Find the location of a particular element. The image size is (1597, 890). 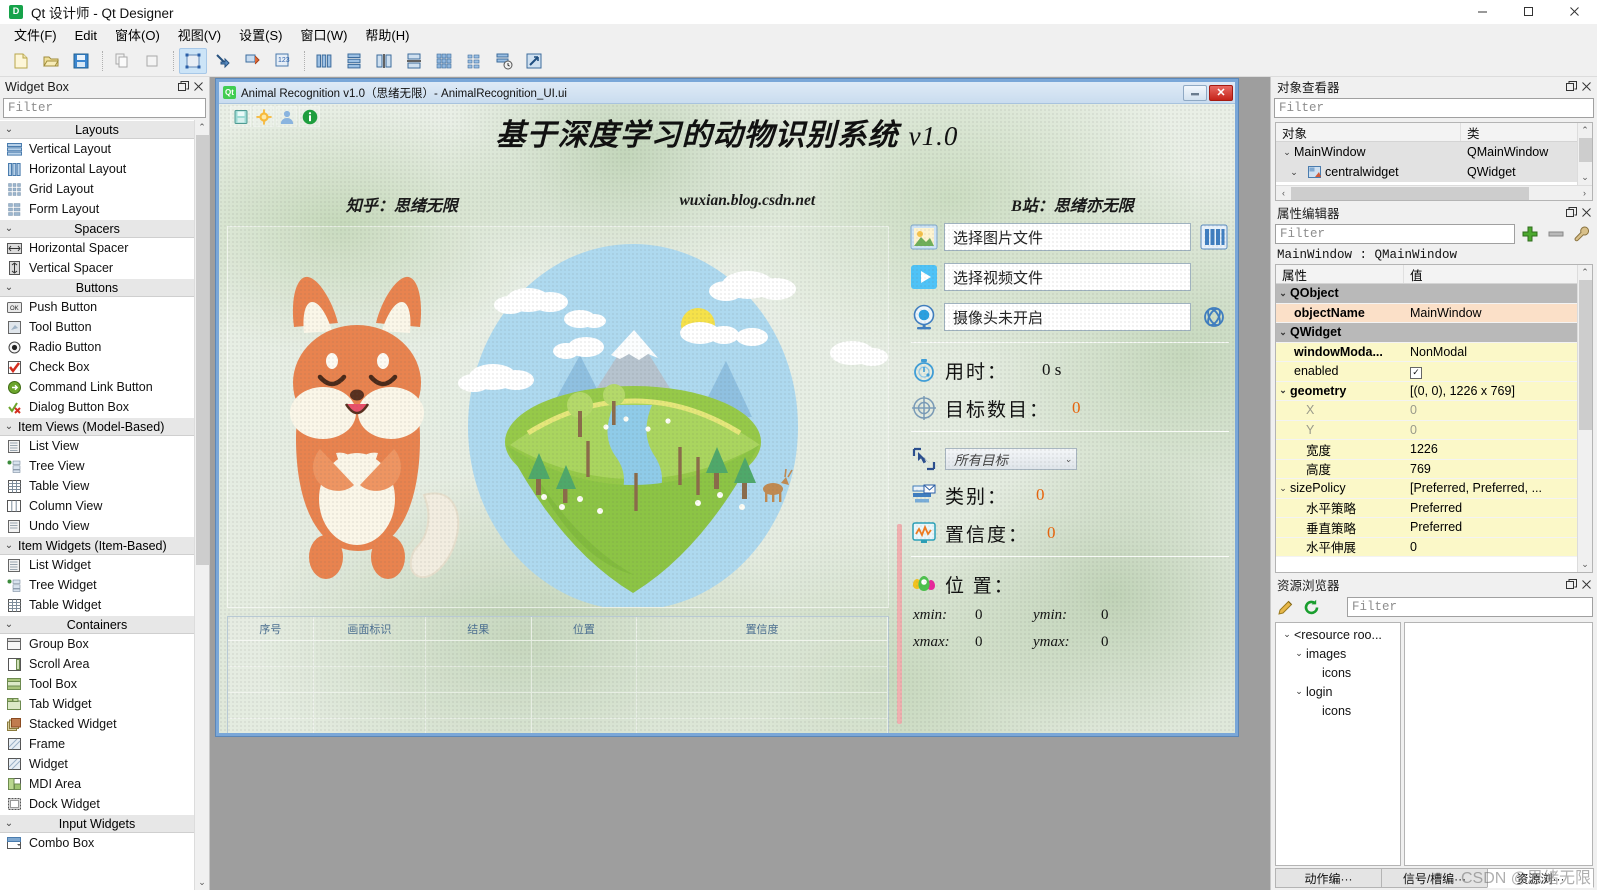

property-row-hpolicy: 水平策略 Preferred is located at coordinates (1426, 508).